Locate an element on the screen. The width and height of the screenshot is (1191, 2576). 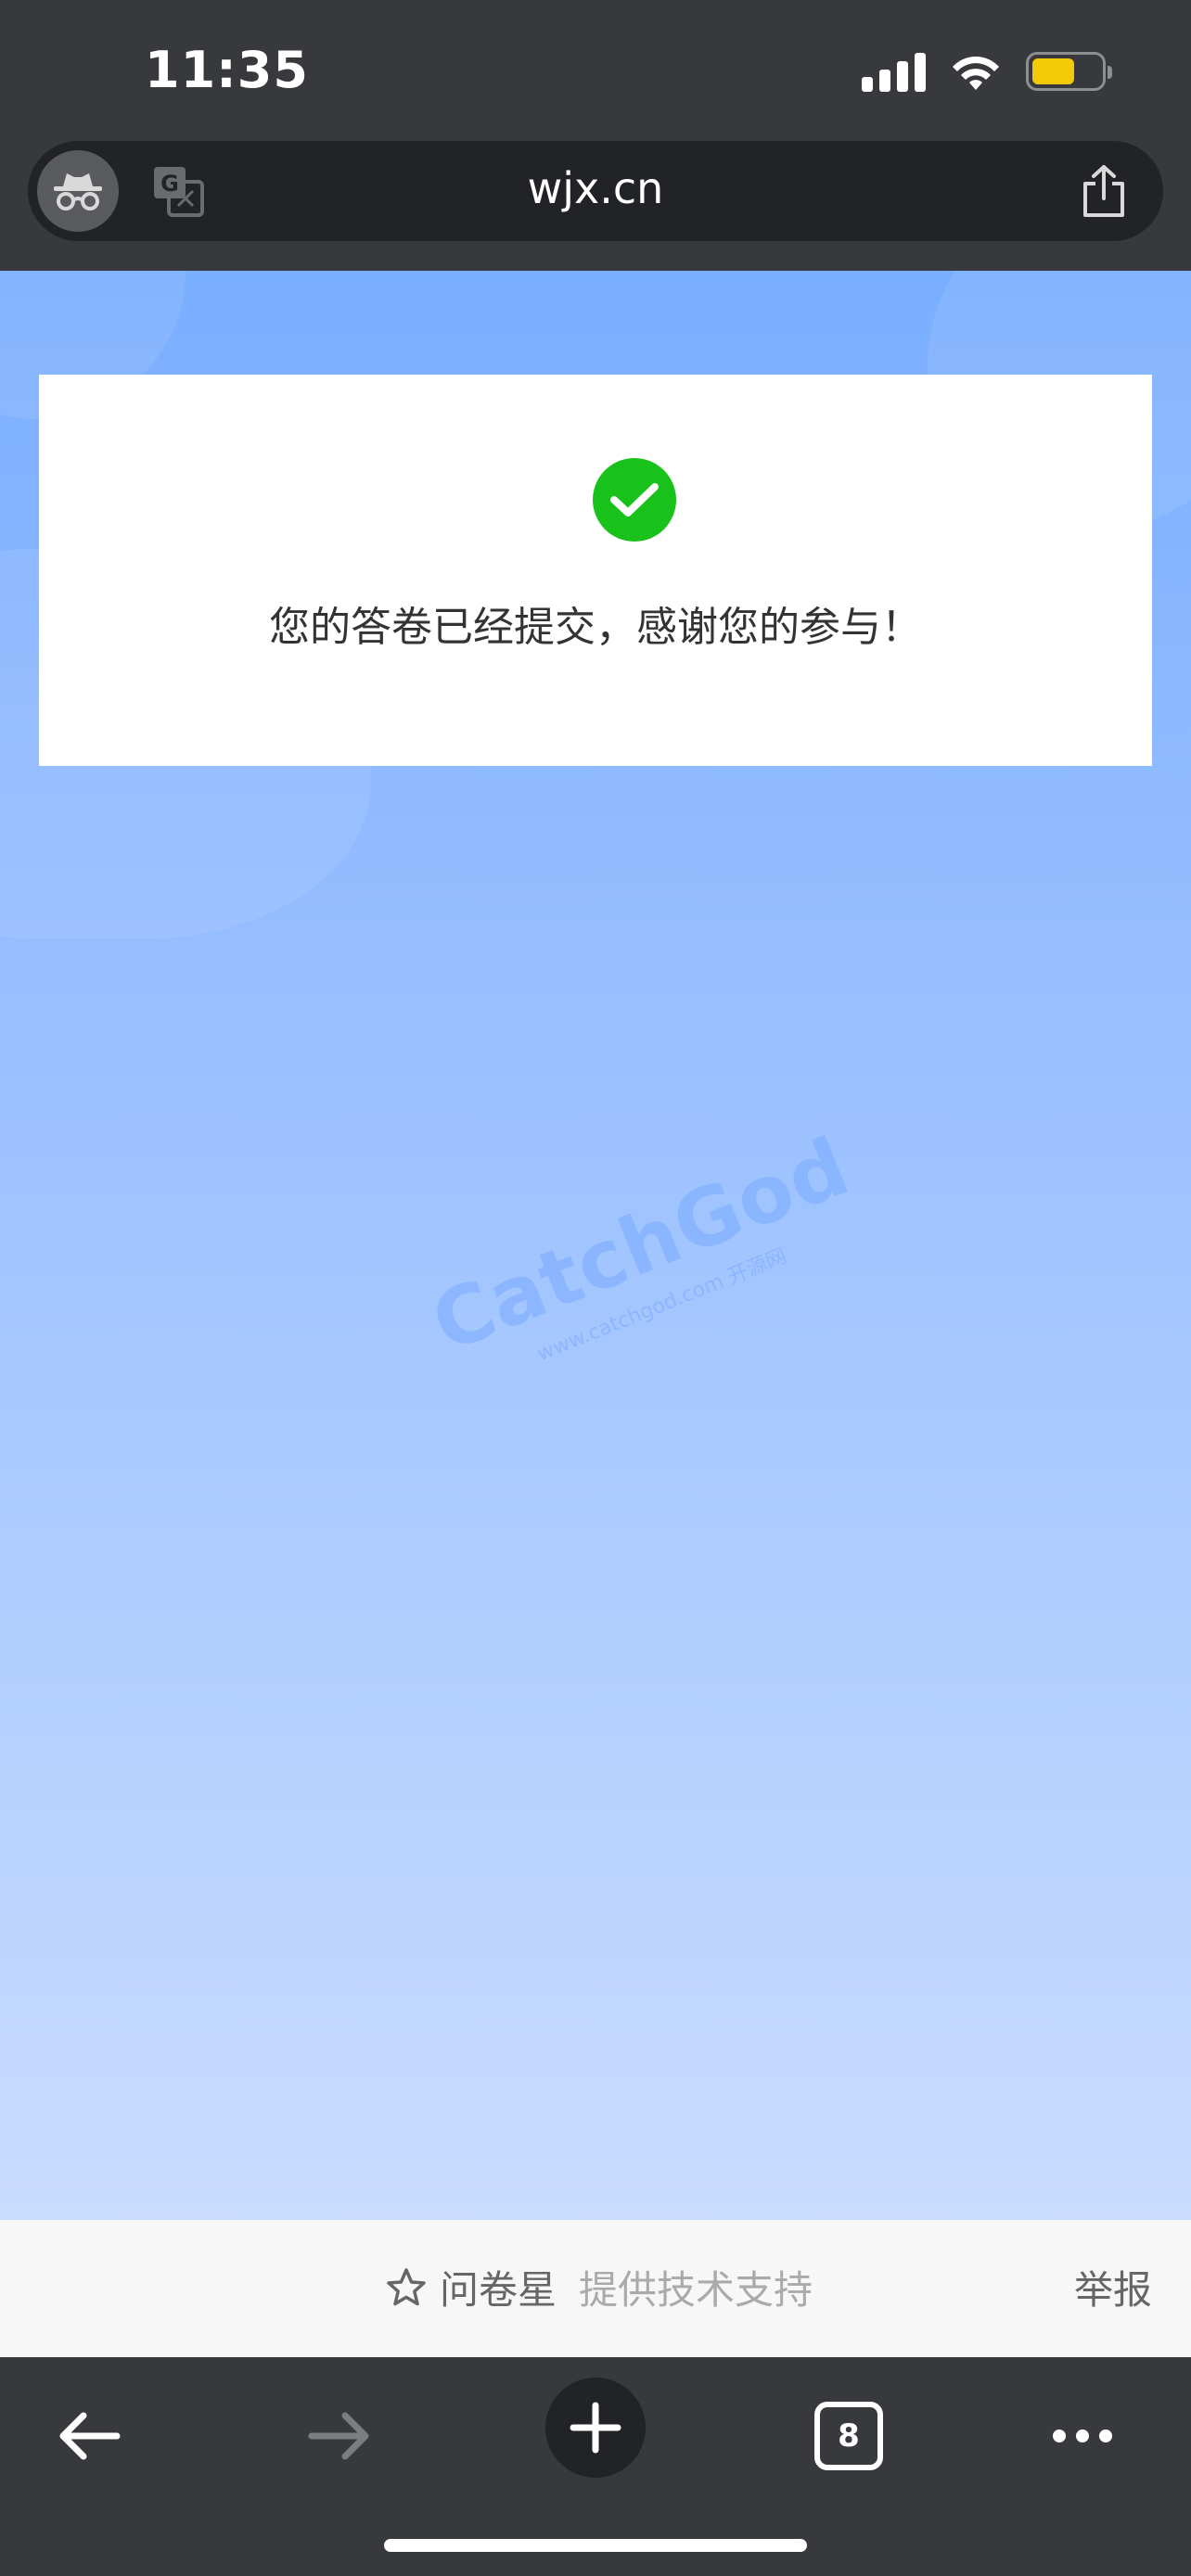
more-icon is located at coordinates (1082, 2435).